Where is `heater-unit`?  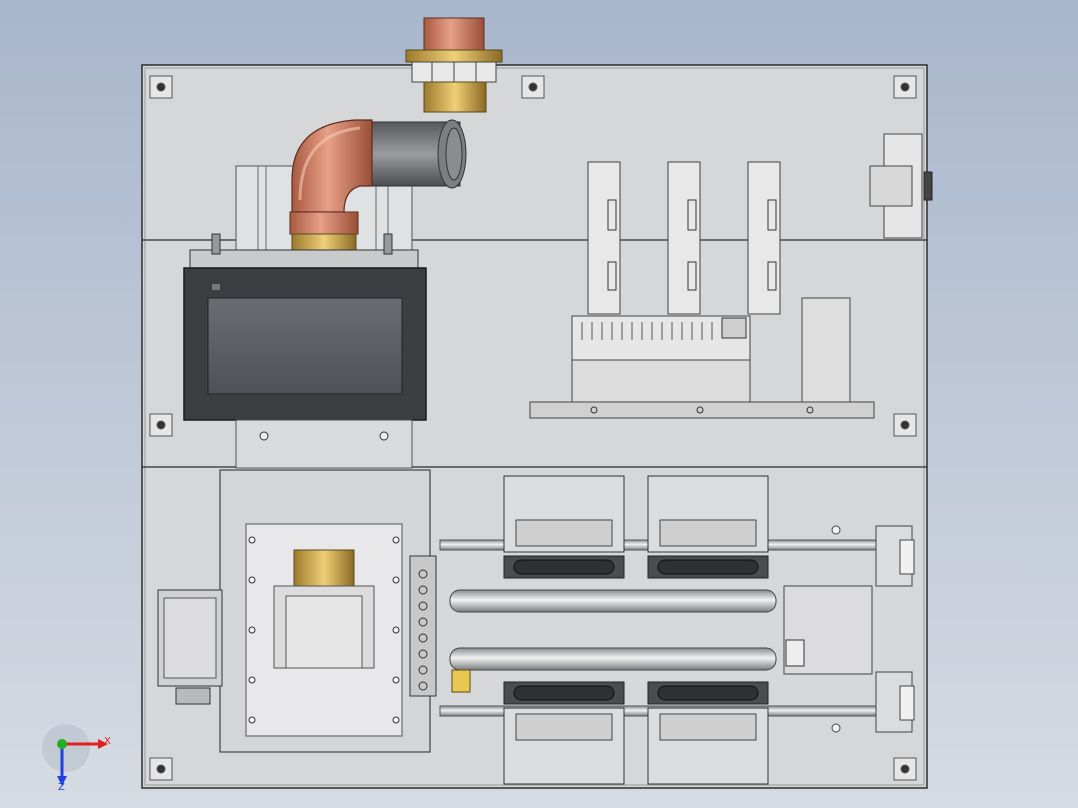 heater-unit is located at coordinates (328, 611).